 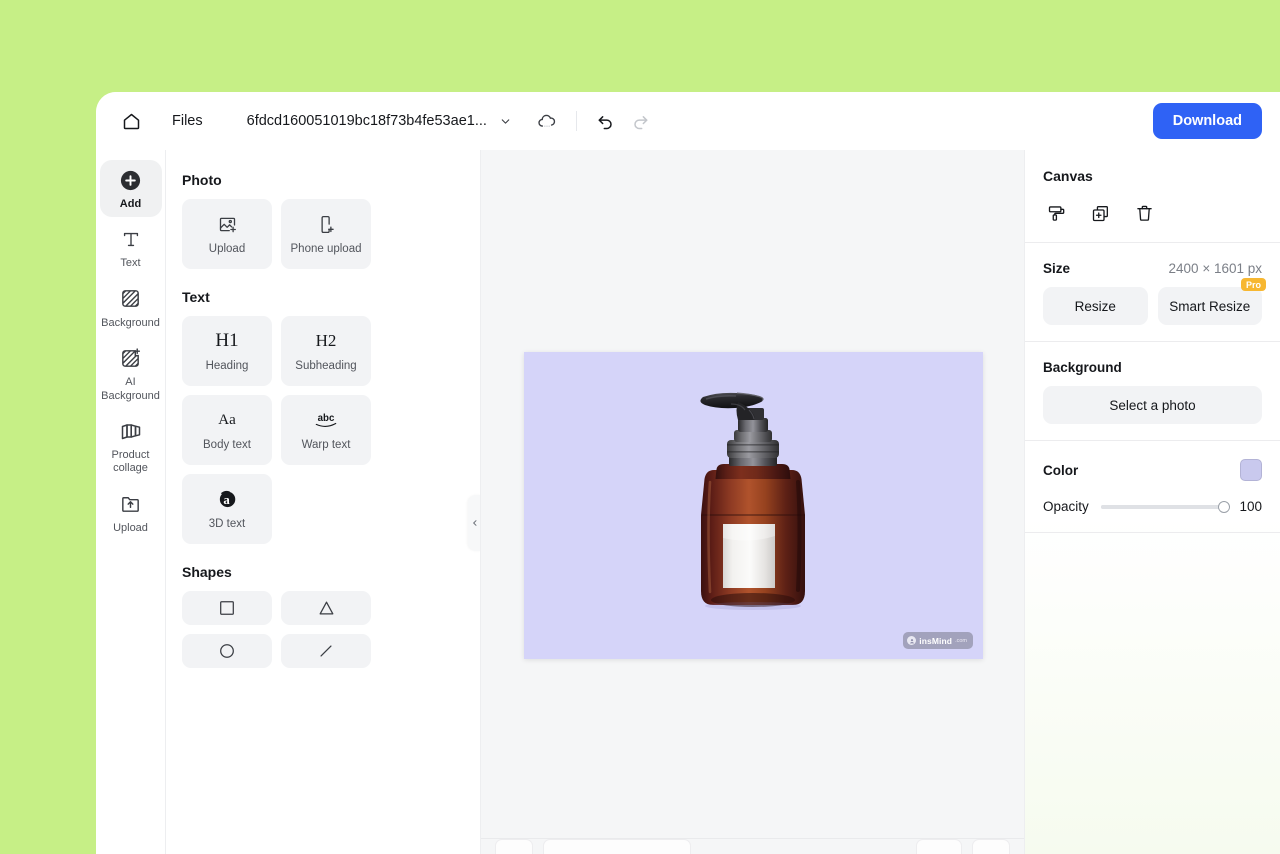 I want to click on chevron-left-icon, so click(x=475, y=523).